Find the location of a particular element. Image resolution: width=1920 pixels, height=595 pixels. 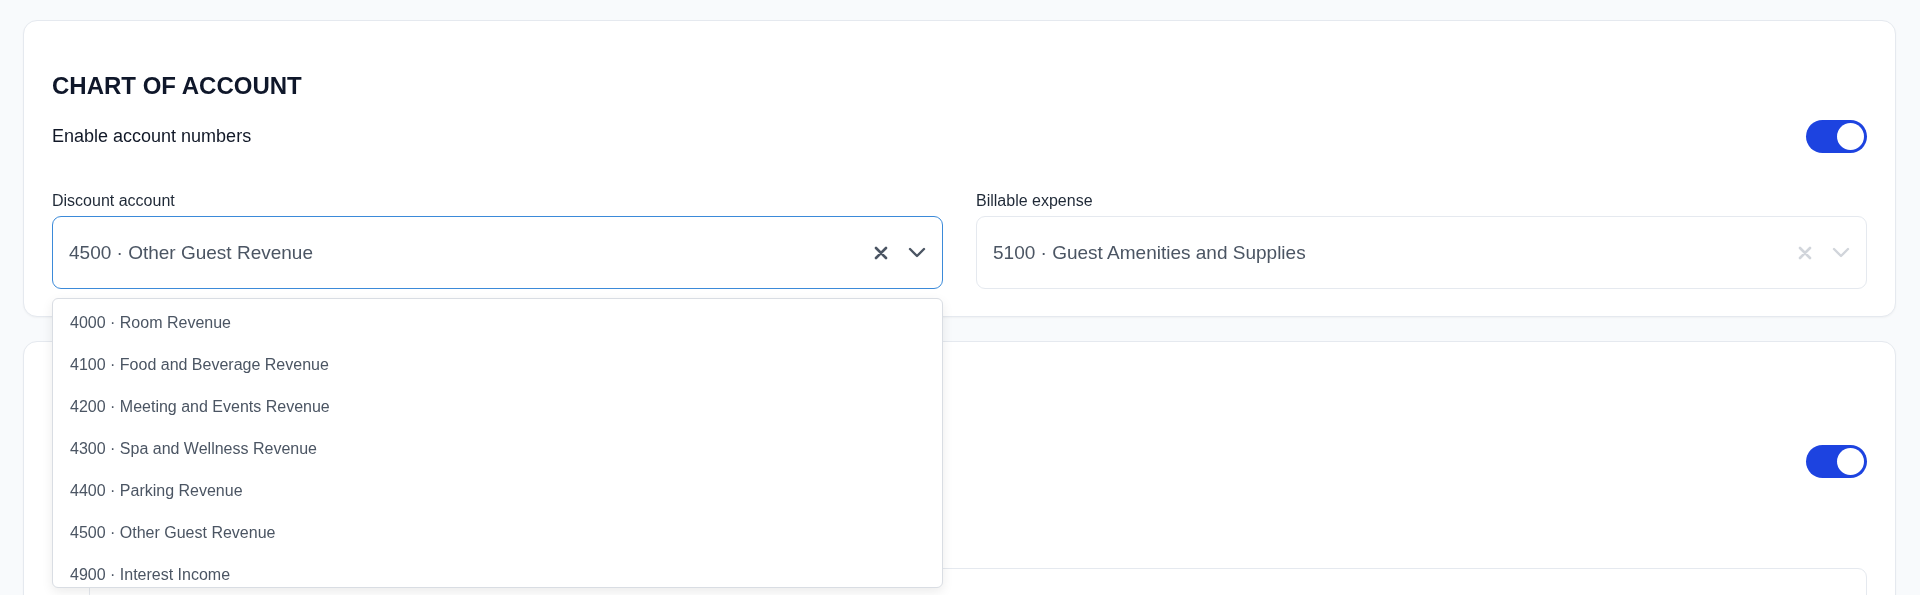

section-title: CHART OF ACCOUNT is located at coordinates (177, 86).